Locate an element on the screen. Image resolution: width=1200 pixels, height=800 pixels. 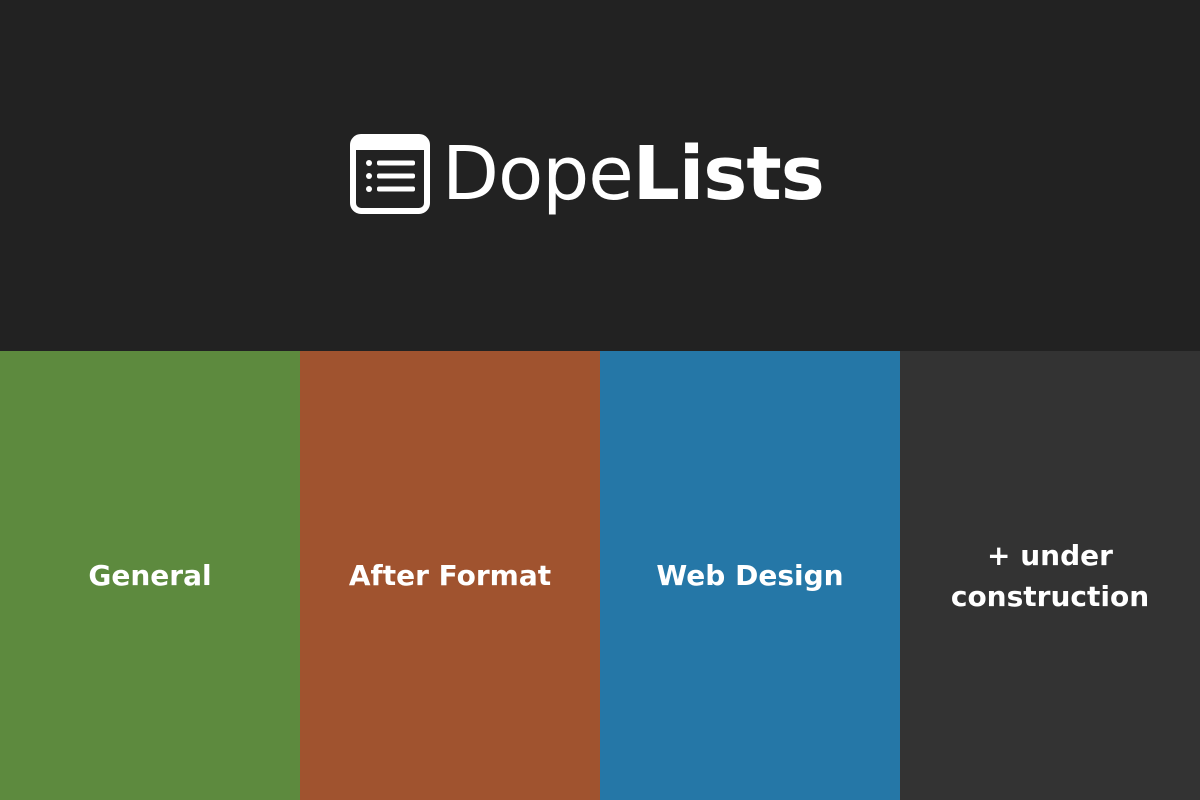
site-logo: DopeLists is located at coordinates (587, 174).